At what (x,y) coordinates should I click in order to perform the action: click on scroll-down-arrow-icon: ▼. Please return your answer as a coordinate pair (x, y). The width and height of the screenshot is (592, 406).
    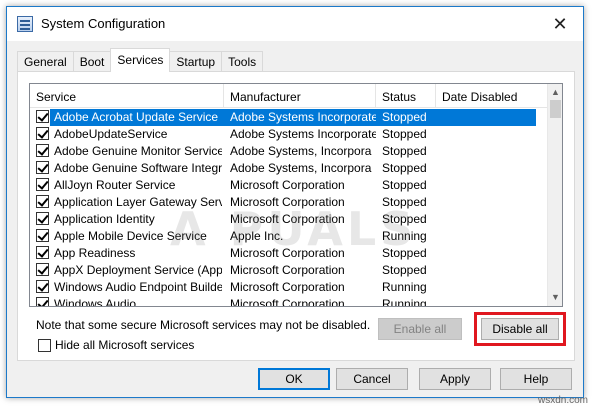
    Looking at the image, I should click on (555, 297).